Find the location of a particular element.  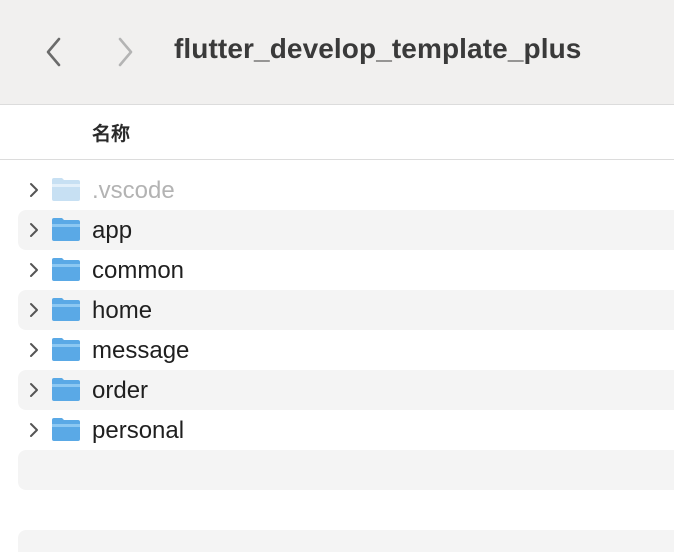

list-item: home is located at coordinates (346, 310).